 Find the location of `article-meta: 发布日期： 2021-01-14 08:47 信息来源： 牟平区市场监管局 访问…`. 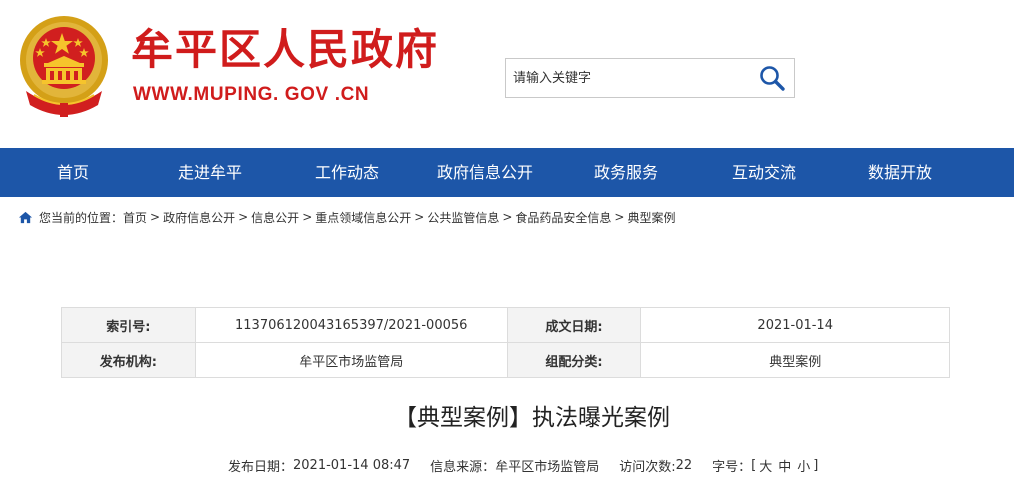

article-meta: 发布日期： 2021-01-14 08:47 信息来源： 牟平区市场监管局 访问… is located at coordinates (523, 465).